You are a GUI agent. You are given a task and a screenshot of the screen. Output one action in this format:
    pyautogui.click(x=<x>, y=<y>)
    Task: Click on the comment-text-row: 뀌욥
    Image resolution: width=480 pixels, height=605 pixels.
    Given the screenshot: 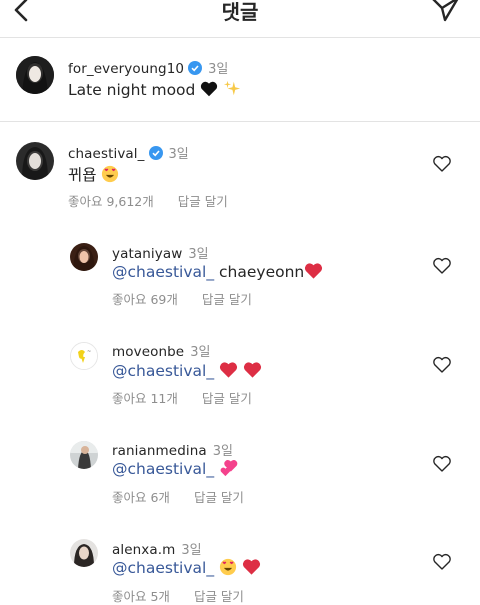 What is the action you would take?
    pyautogui.click(x=93, y=174)
    